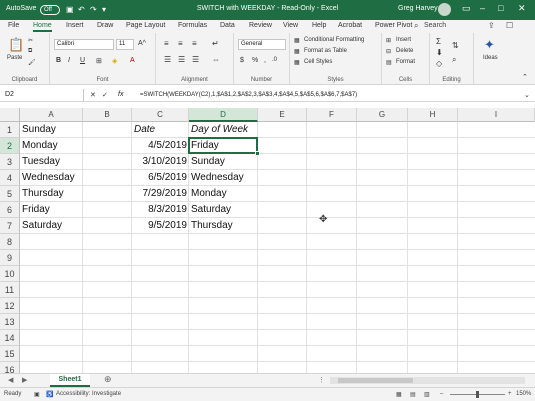 This screenshot has width=535, height=401. What do you see at coordinates (132, 60) in the screenshot?
I see `font-color-icon: A` at bounding box center [132, 60].